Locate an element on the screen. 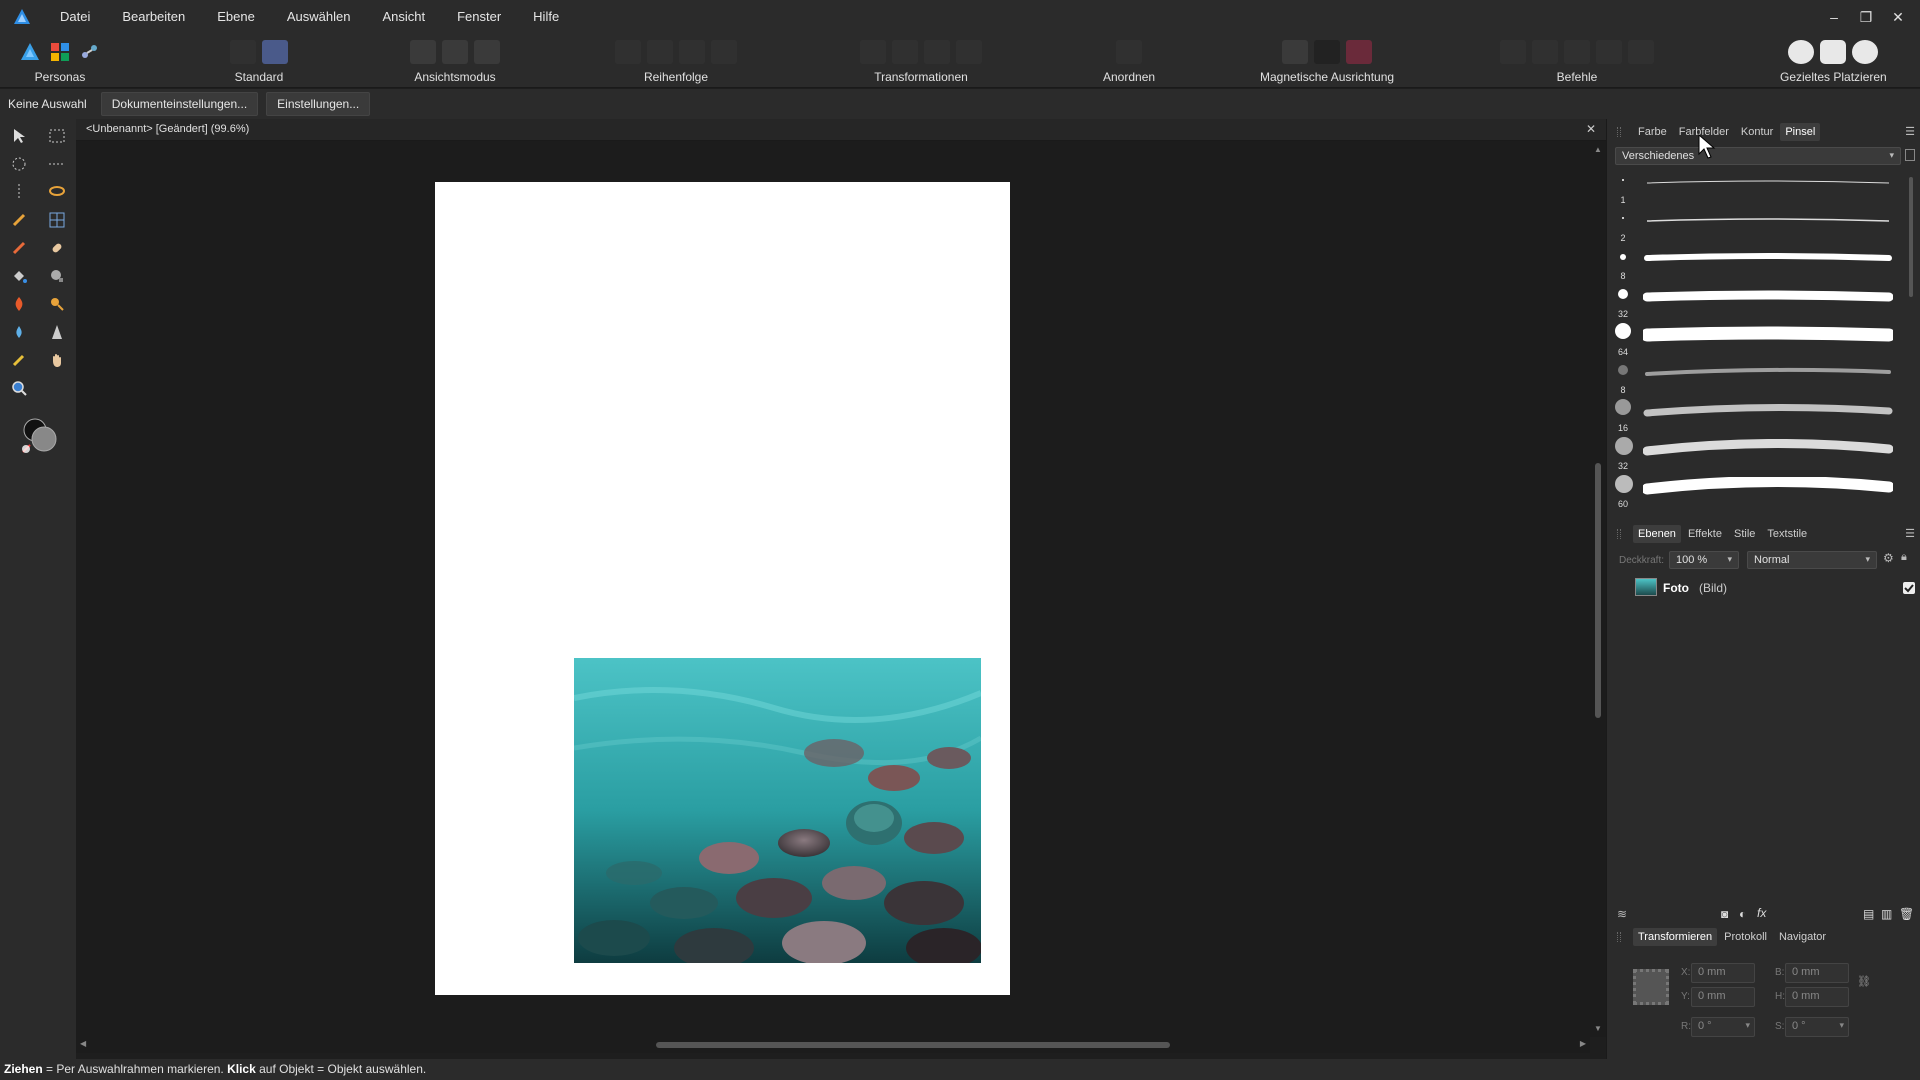 This screenshot has height=1080, width=1920. adjustment-icon: ◐ is located at coordinates (1742, 914).